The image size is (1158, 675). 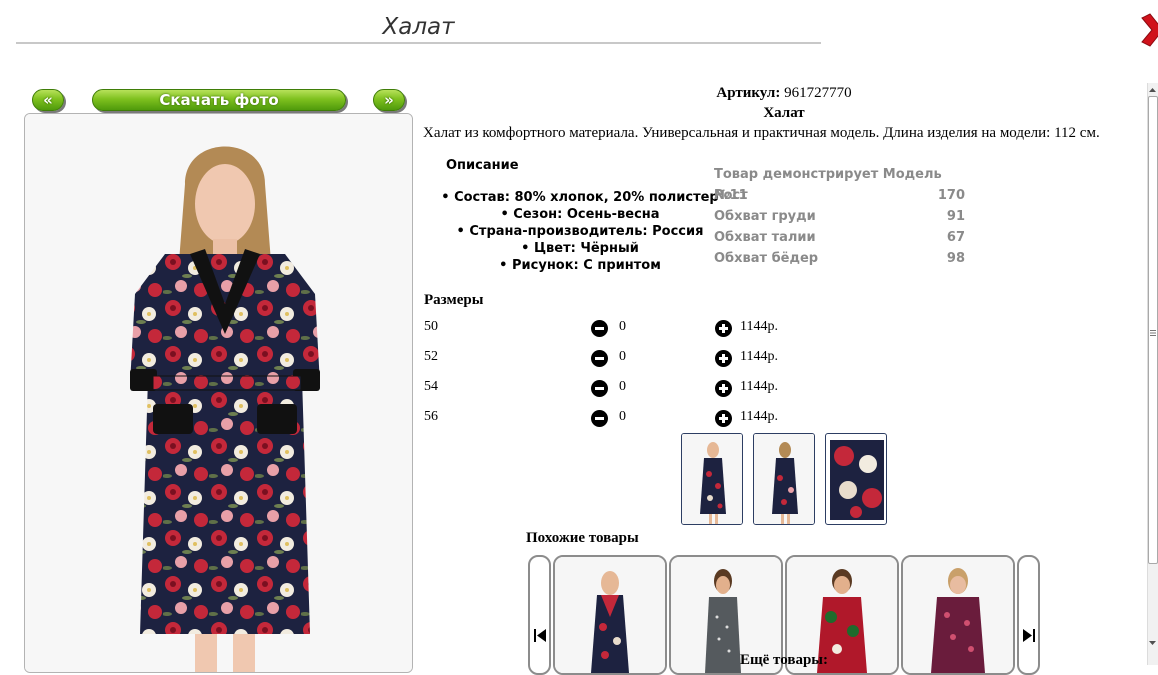 What do you see at coordinates (389, 100) in the screenshot?
I see `next-photo-button: »` at bounding box center [389, 100].